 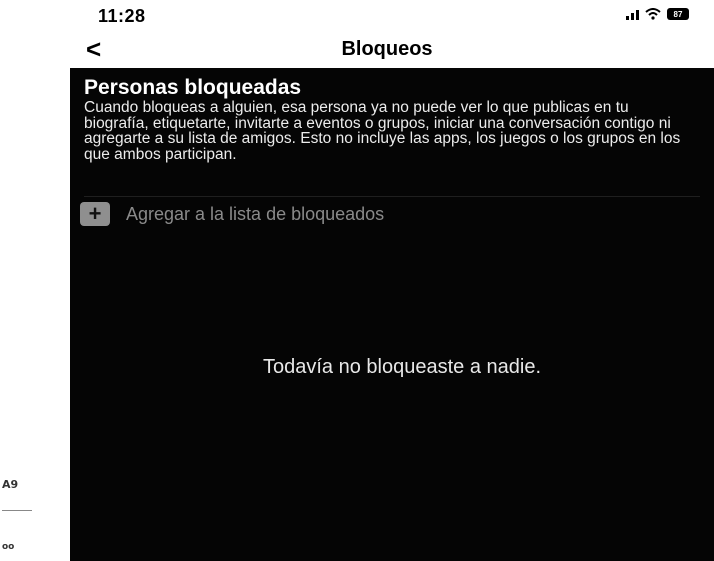 What do you see at coordinates (392, 196) in the screenshot?
I see `divider` at bounding box center [392, 196].